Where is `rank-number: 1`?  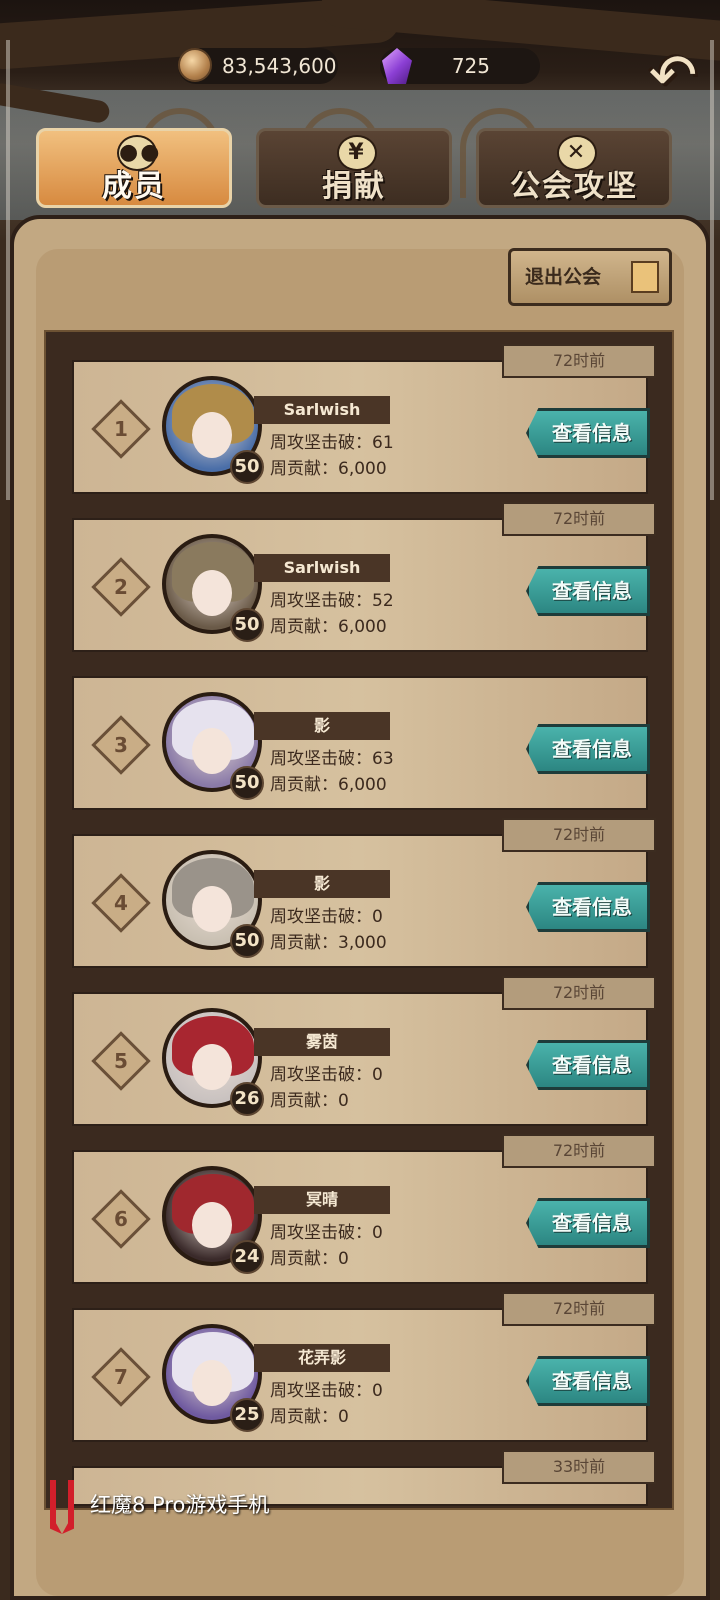
rank-number: 1 is located at coordinates (121, 429).